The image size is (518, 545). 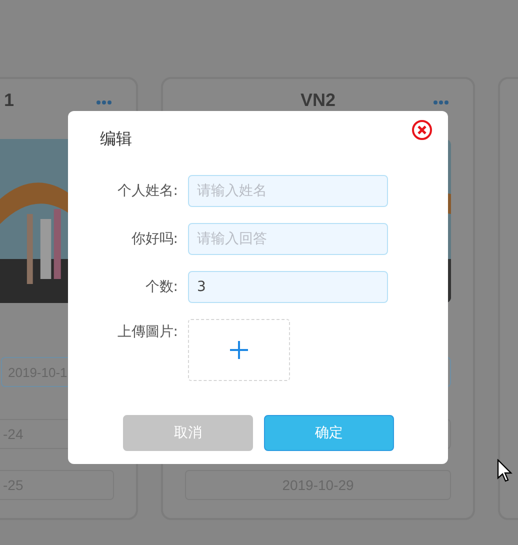 I want to click on close-icon, so click(x=422, y=130).